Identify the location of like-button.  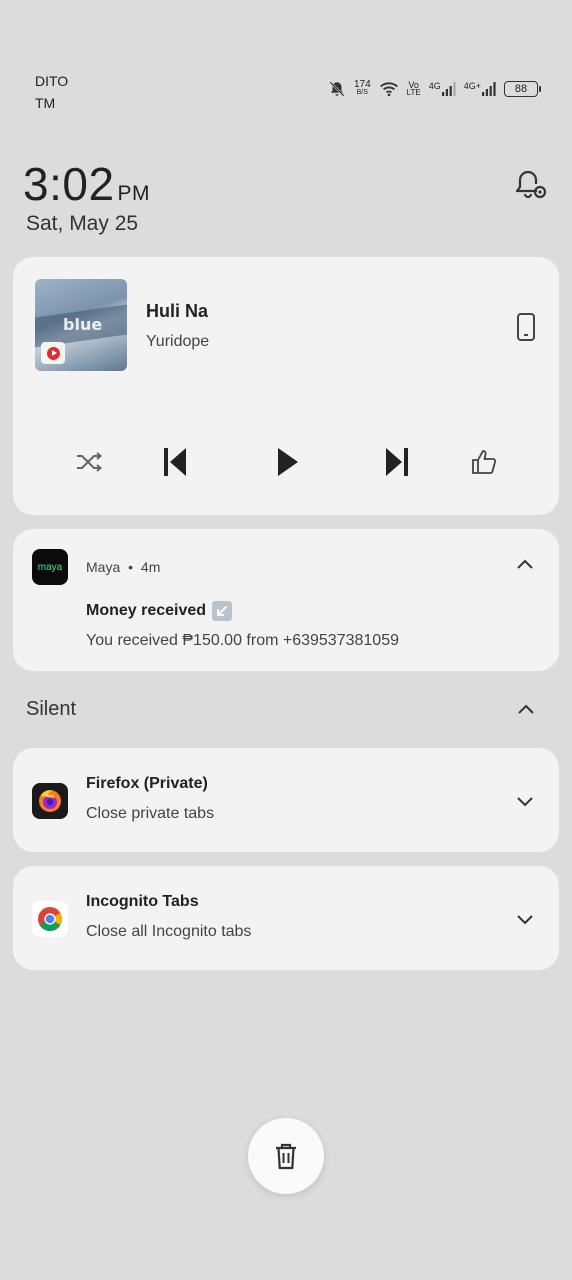
(484, 462).